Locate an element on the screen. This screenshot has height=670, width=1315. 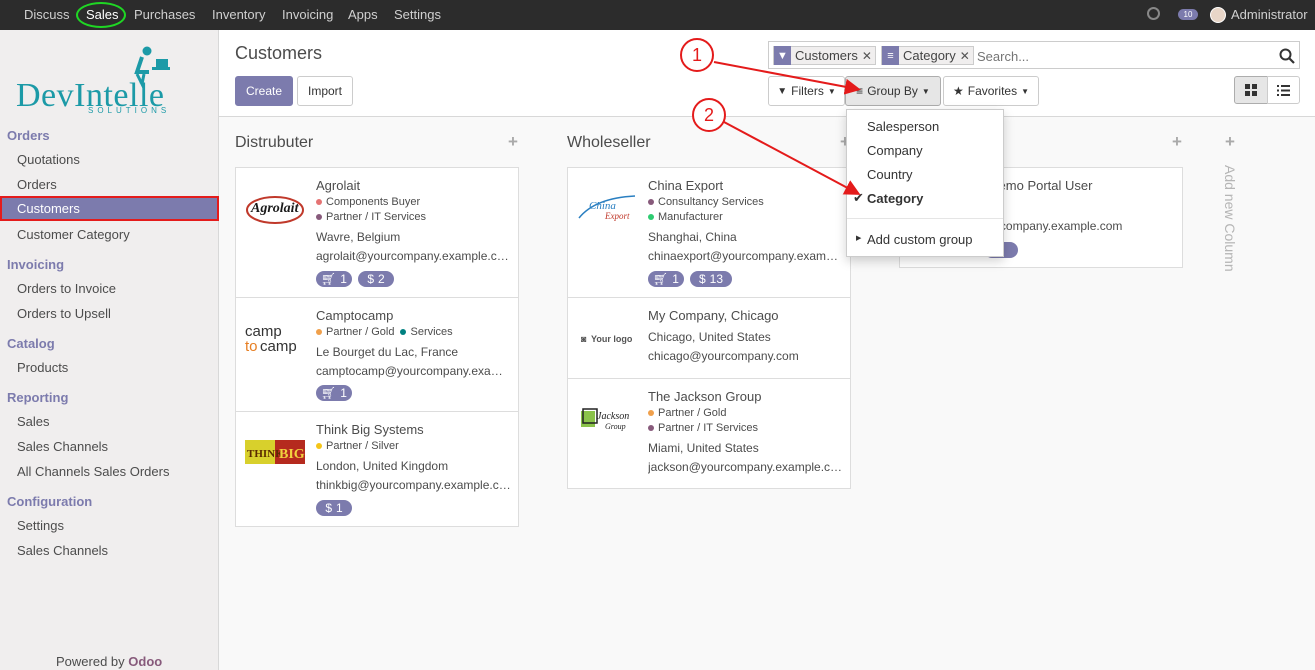
user-avatar is located at coordinates (1218, 15).